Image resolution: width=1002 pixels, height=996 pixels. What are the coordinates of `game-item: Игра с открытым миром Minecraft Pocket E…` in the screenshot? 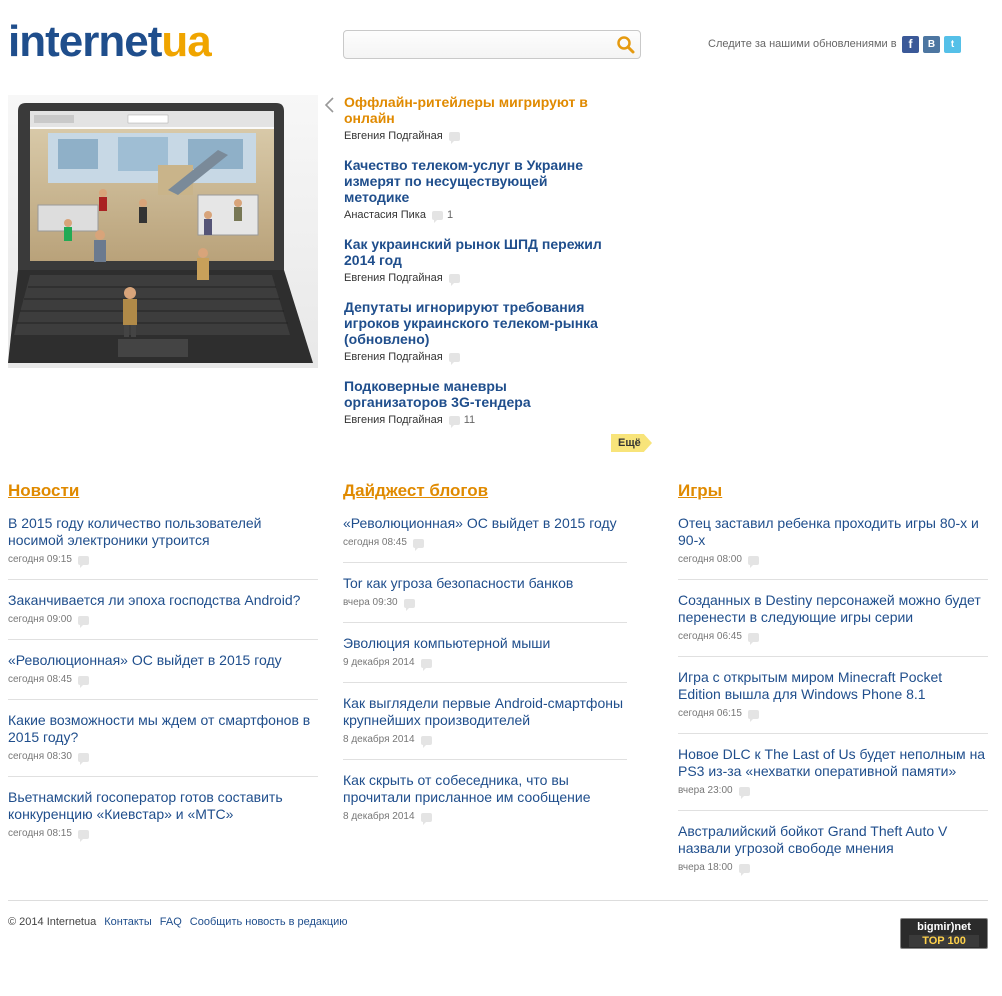 It's located at (833, 701).